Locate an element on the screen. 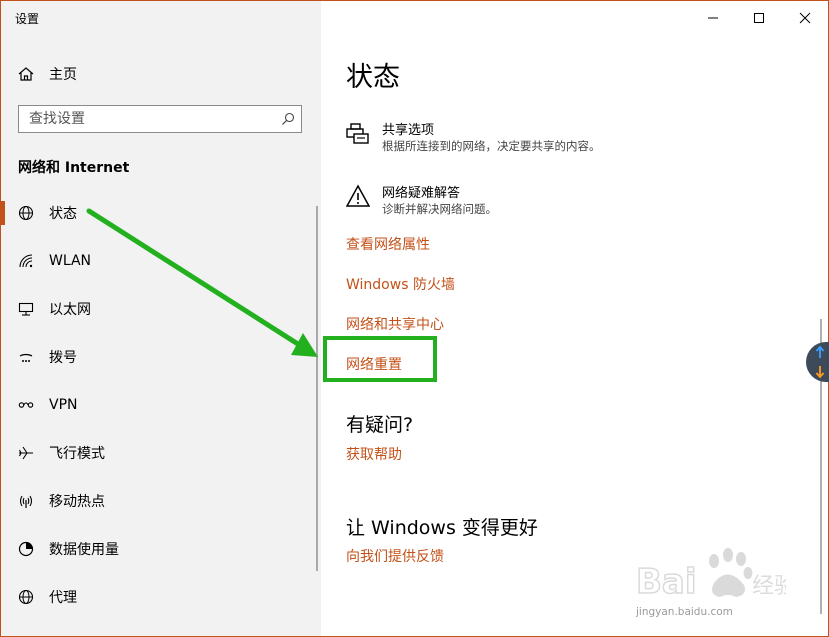  home-nav-item: 主页 is located at coordinates (47, 74).